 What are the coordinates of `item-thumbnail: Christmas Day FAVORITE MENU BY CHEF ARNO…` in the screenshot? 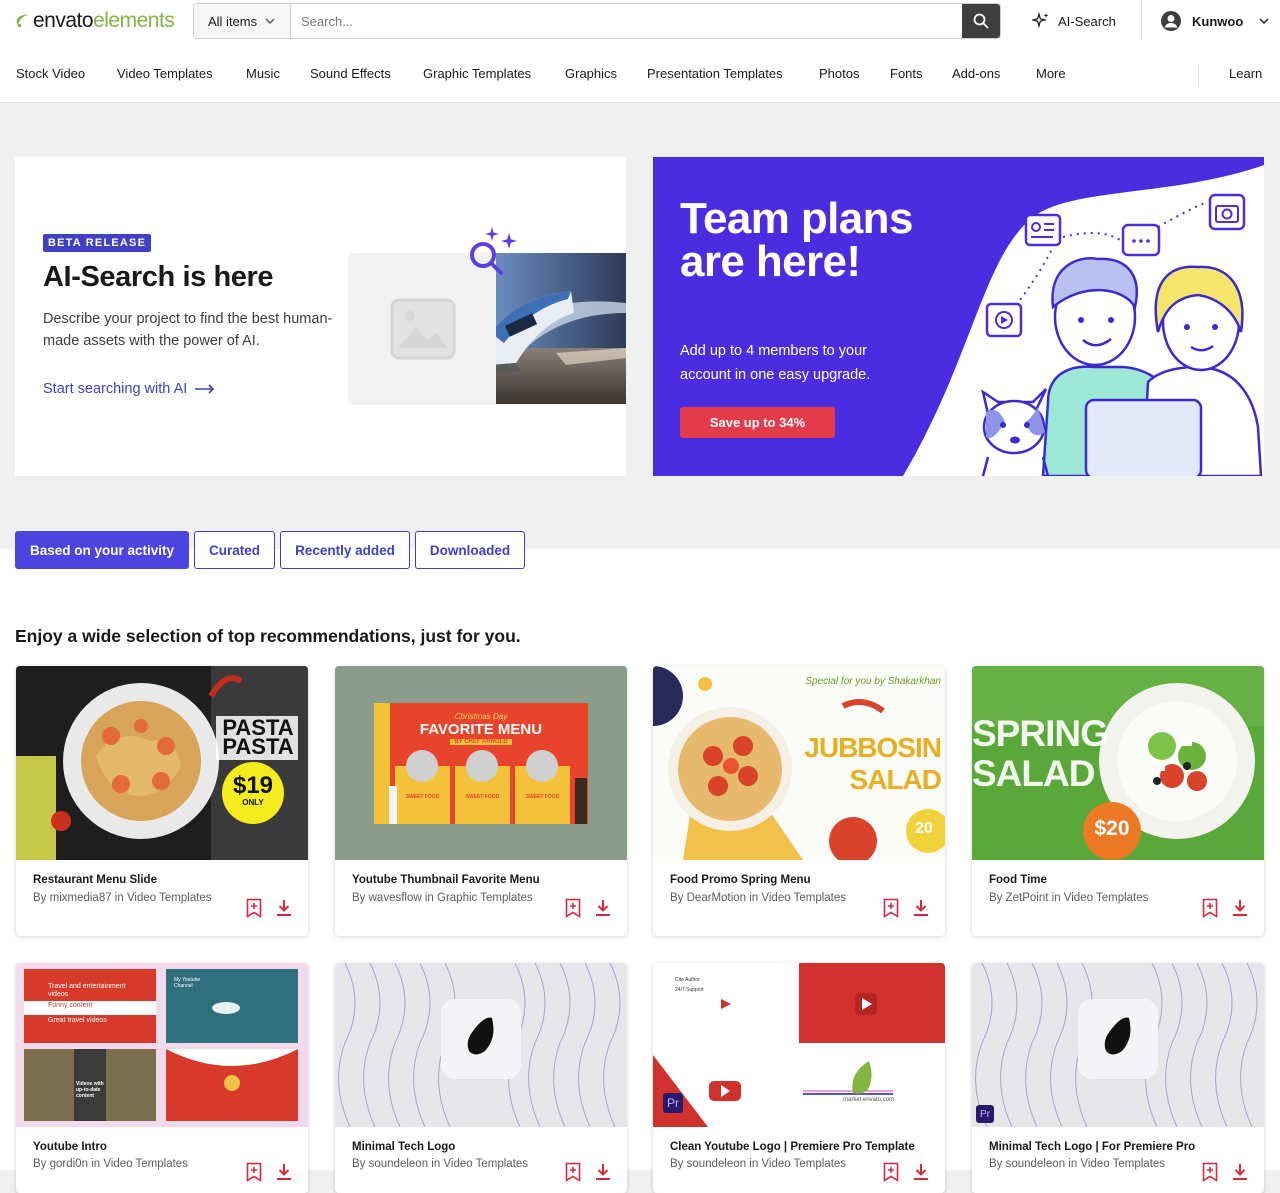 It's located at (481, 763).